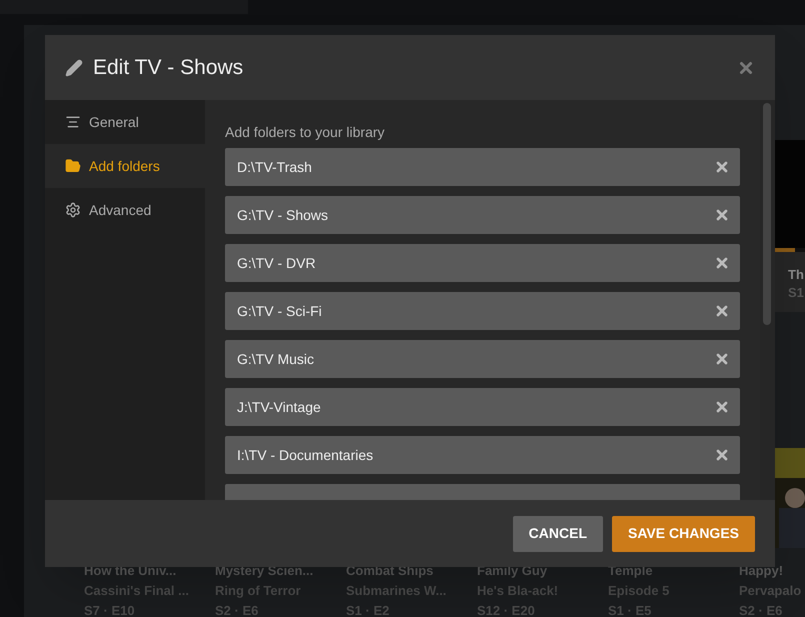  I want to click on folder-icon, so click(73, 166).